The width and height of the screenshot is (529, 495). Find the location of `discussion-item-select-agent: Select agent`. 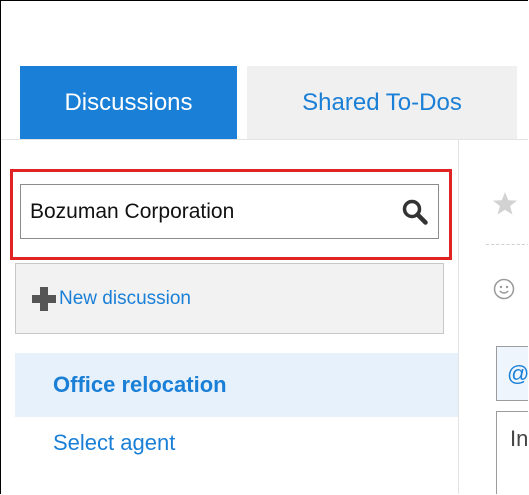

discussion-item-select-agent: Select agent is located at coordinates (236, 443).